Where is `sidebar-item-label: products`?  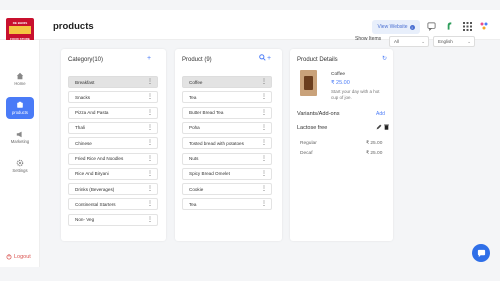 sidebar-item-label: products is located at coordinates (20, 112).